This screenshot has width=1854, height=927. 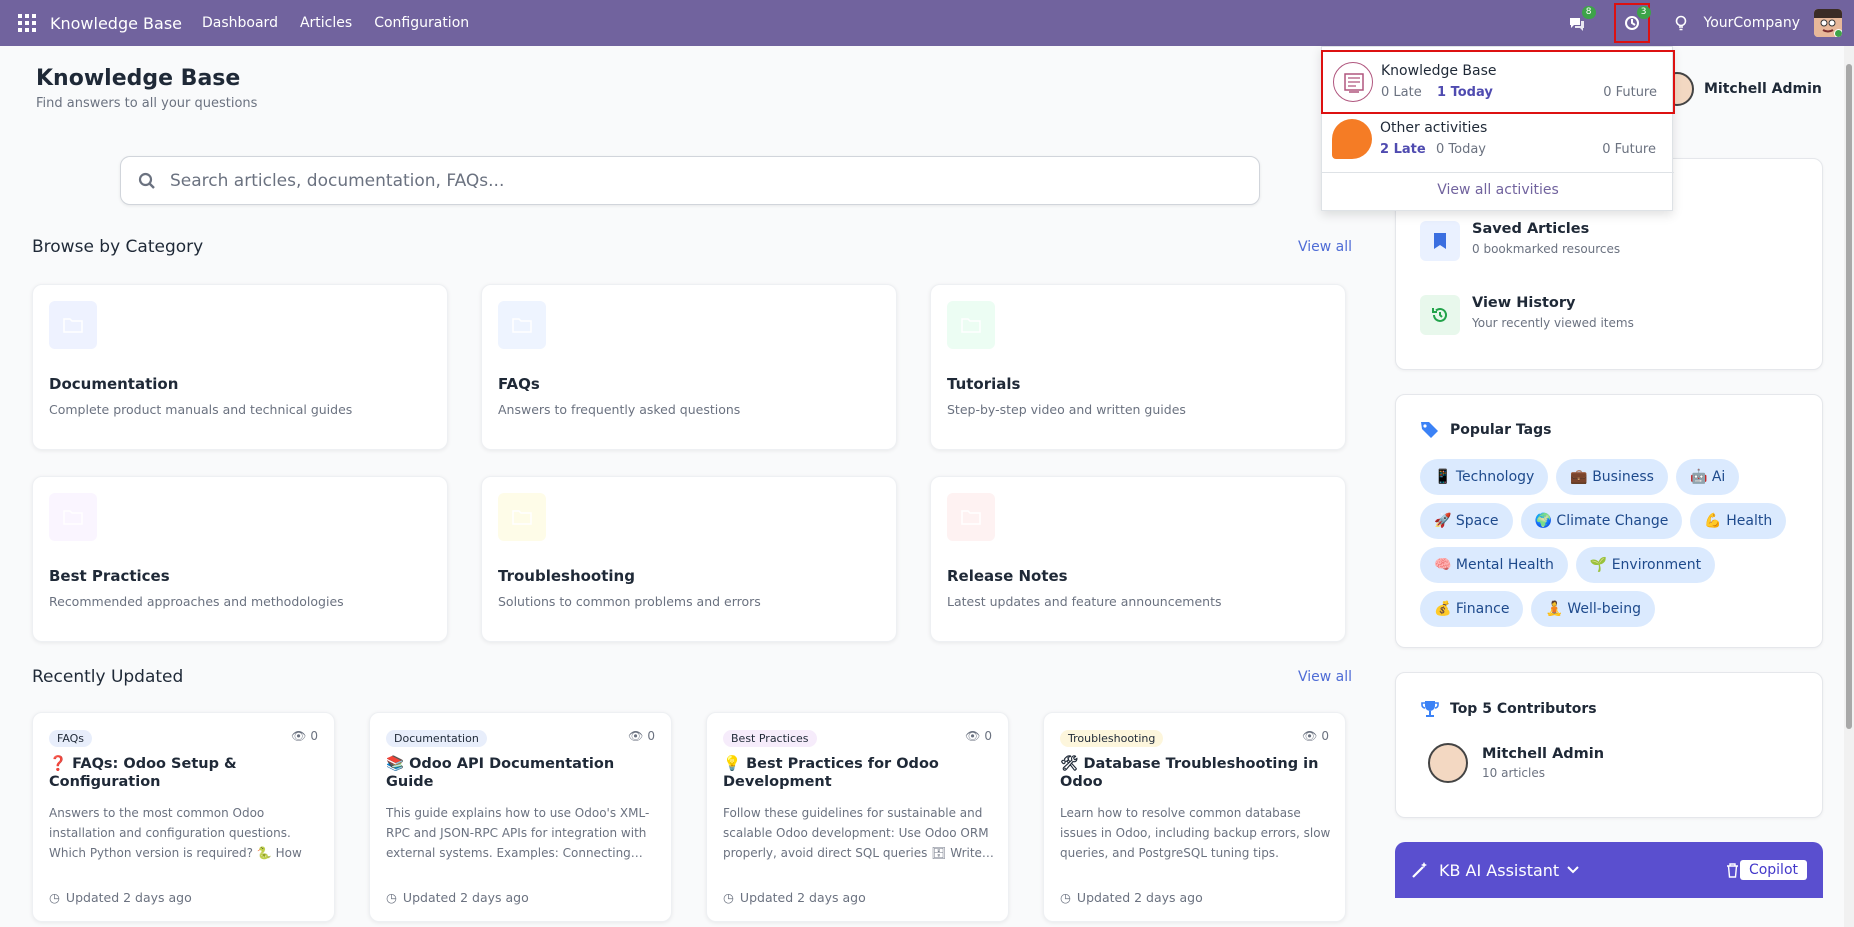 What do you see at coordinates (1007, 576) in the screenshot?
I see `category-name: Release Notes` at bounding box center [1007, 576].